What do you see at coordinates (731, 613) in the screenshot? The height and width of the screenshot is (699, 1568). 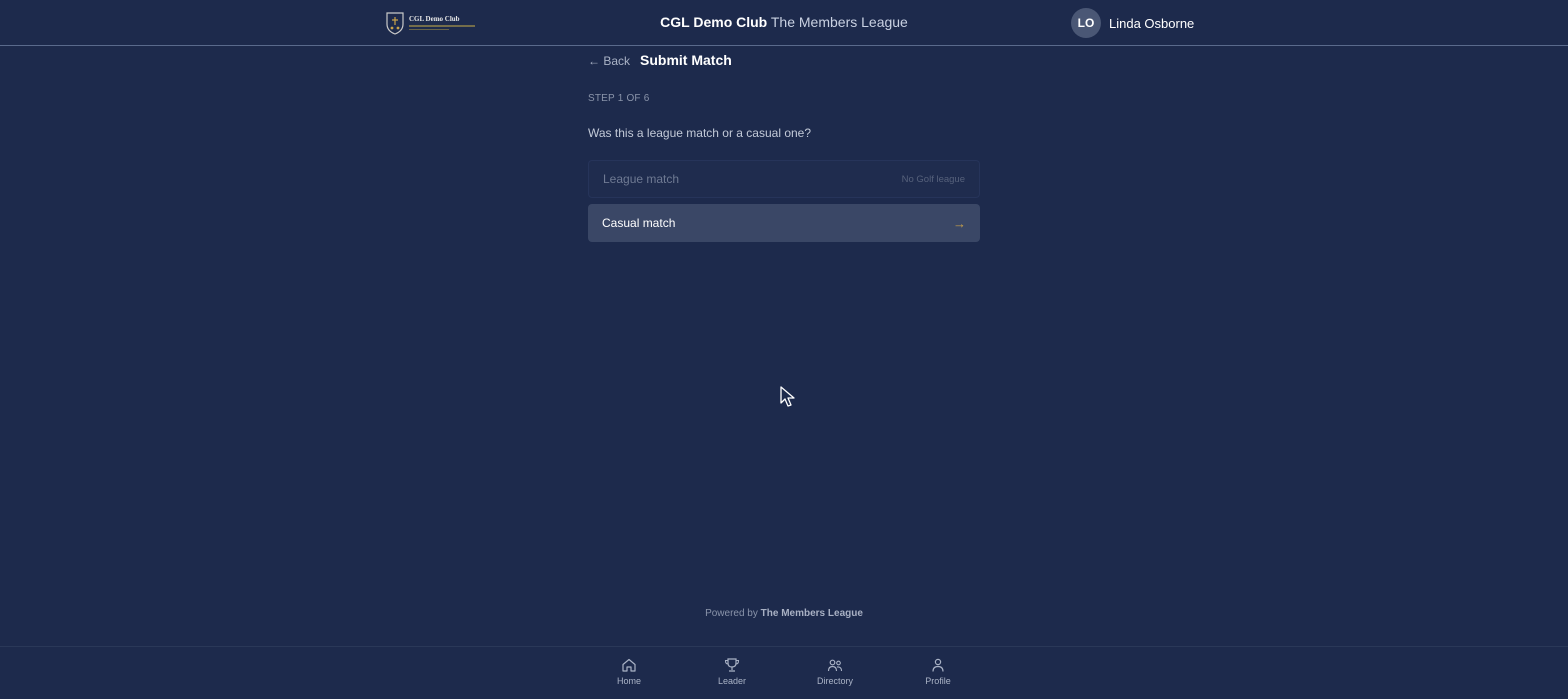 I see `powered-prefix: Powered by` at bounding box center [731, 613].